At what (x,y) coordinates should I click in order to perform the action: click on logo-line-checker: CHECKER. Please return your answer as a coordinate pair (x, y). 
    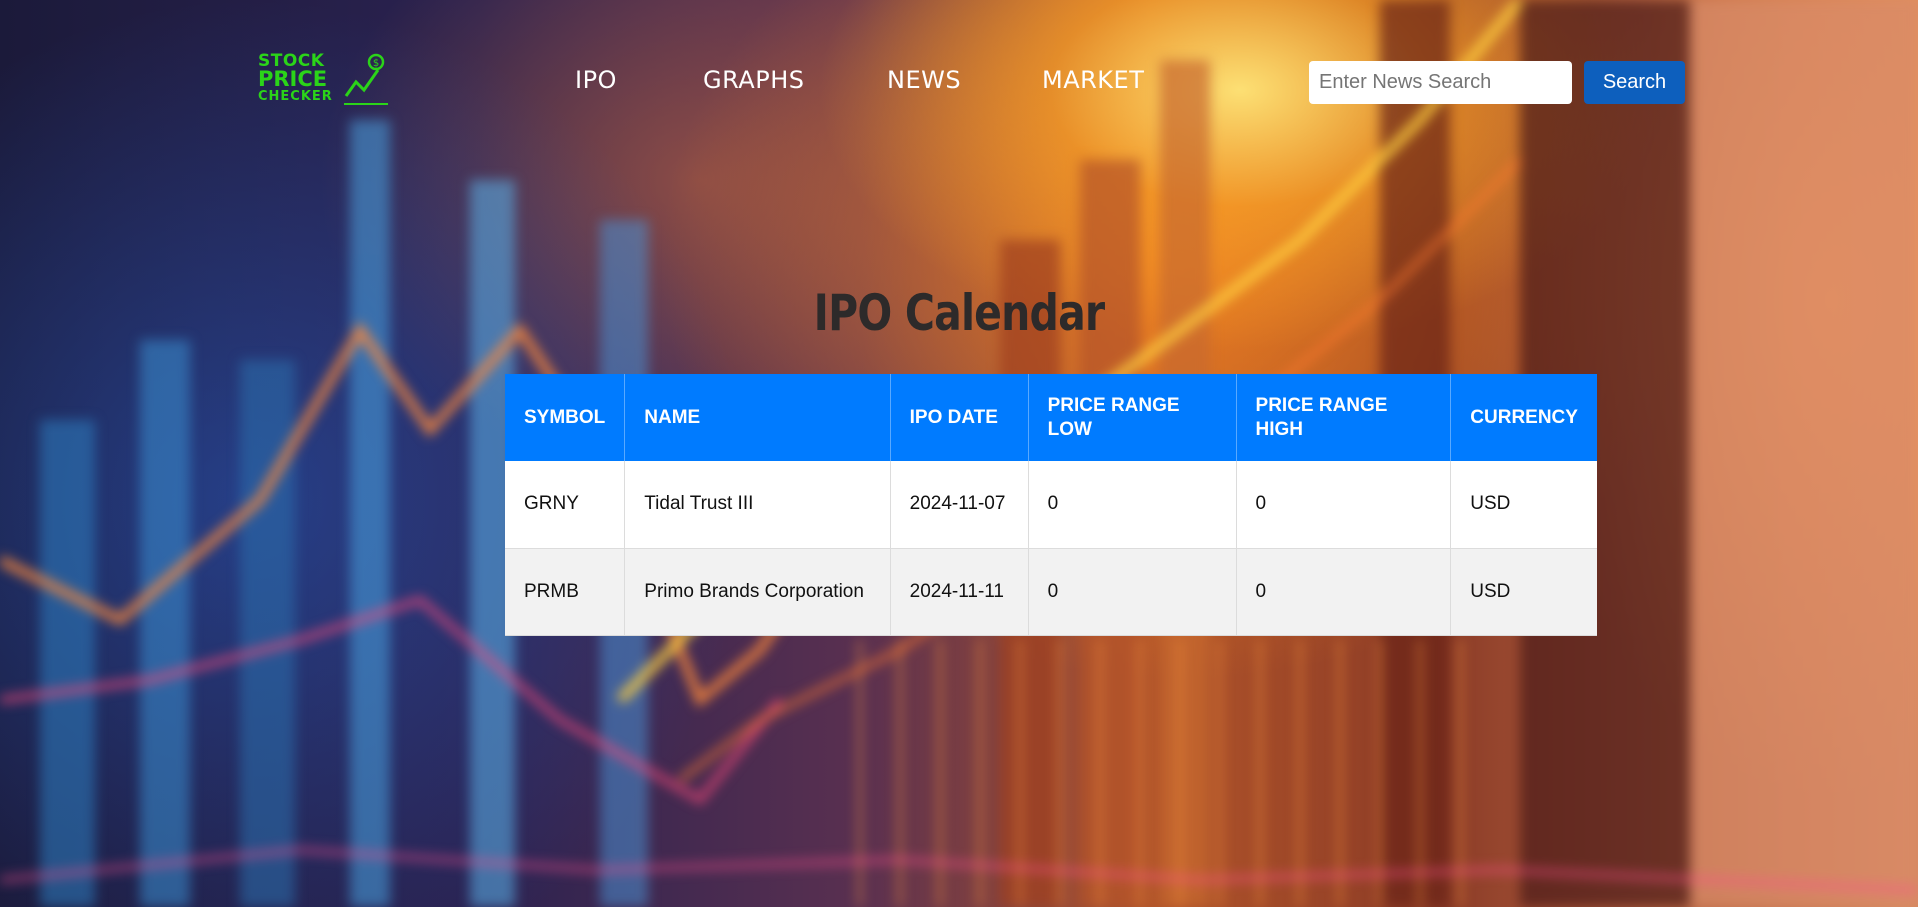
    Looking at the image, I should click on (295, 96).